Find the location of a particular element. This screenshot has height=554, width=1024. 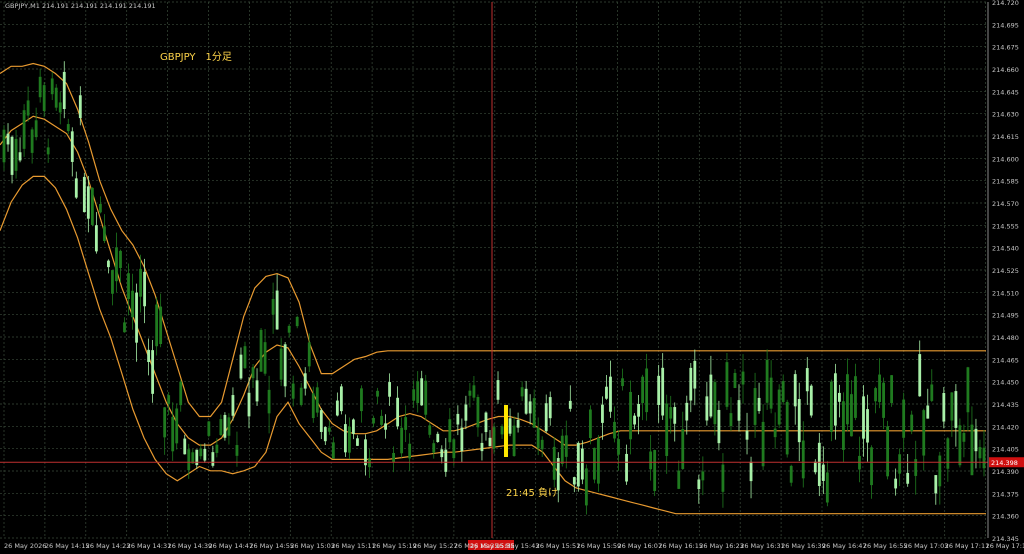

price-tick-label: 214.465 is located at coordinates (1005, 360).